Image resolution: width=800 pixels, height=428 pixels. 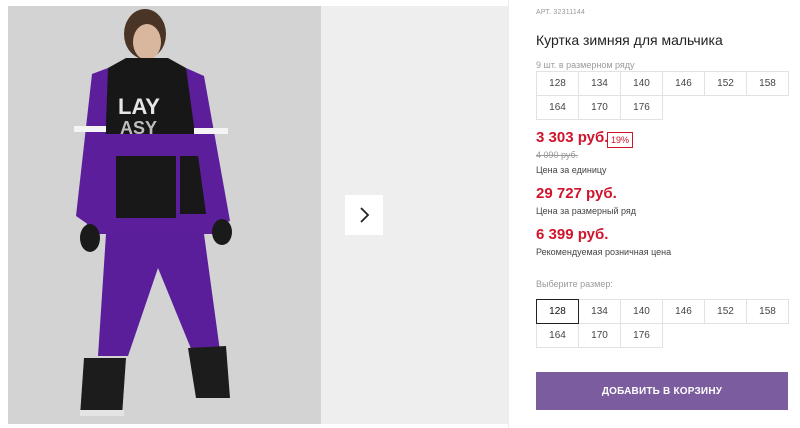 What do you see at coordinates (557, 155) in the screenshot?
I see `old-price: 4 090 руб.` at bounding box center [557, 155].